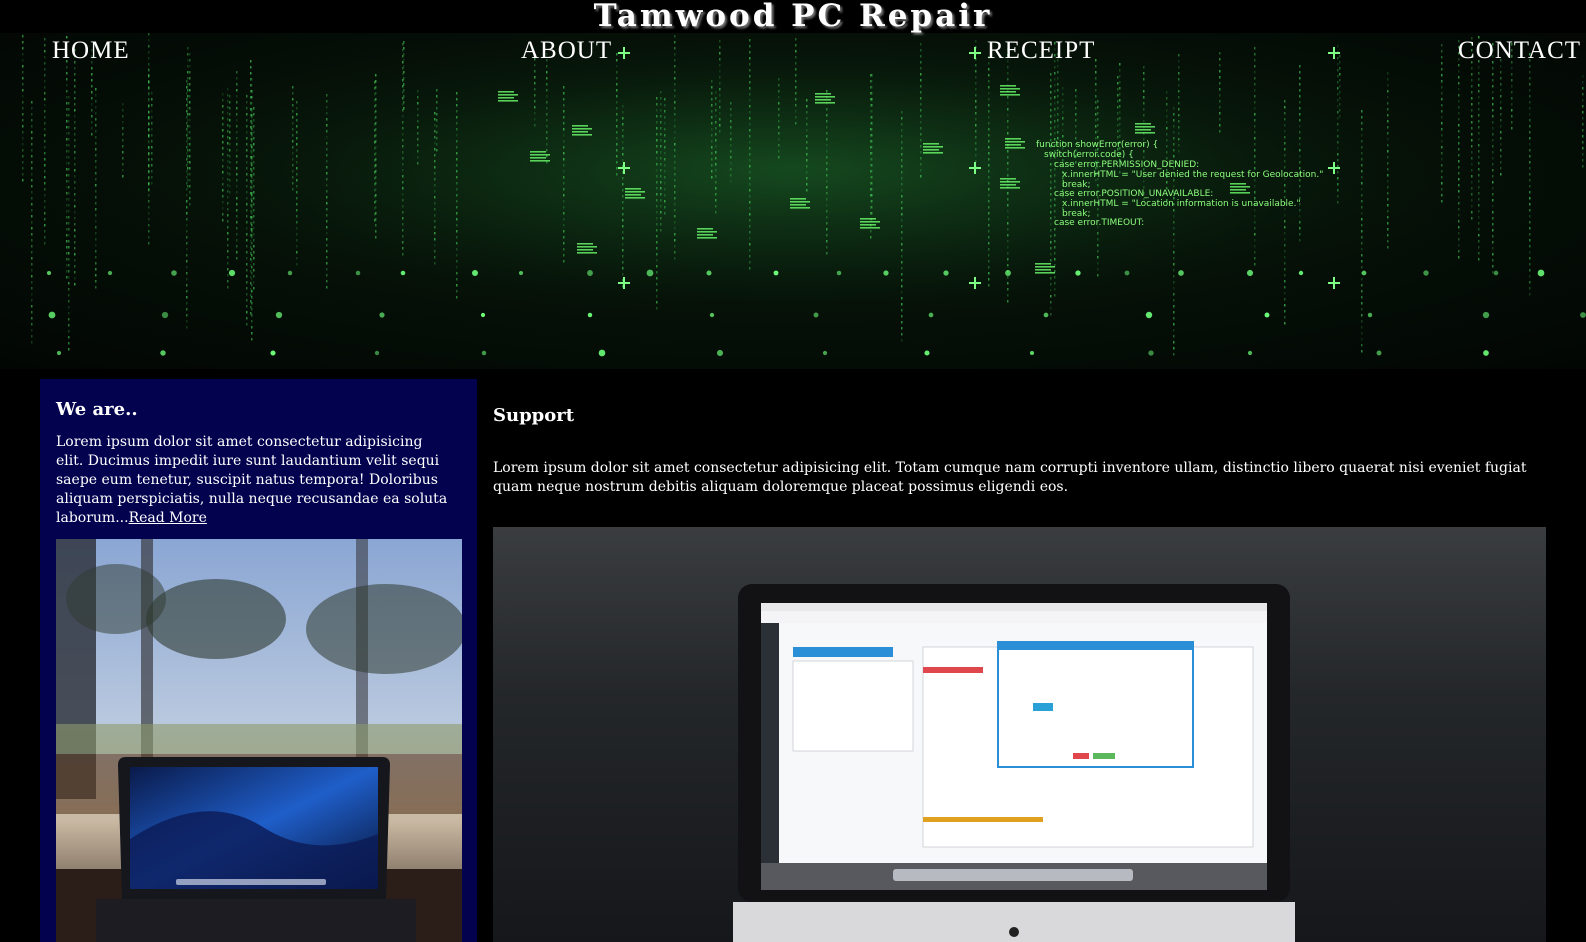 The image size is (1586, 942). I want to click on nav-about-link: ABOUT, so click(566, 51).